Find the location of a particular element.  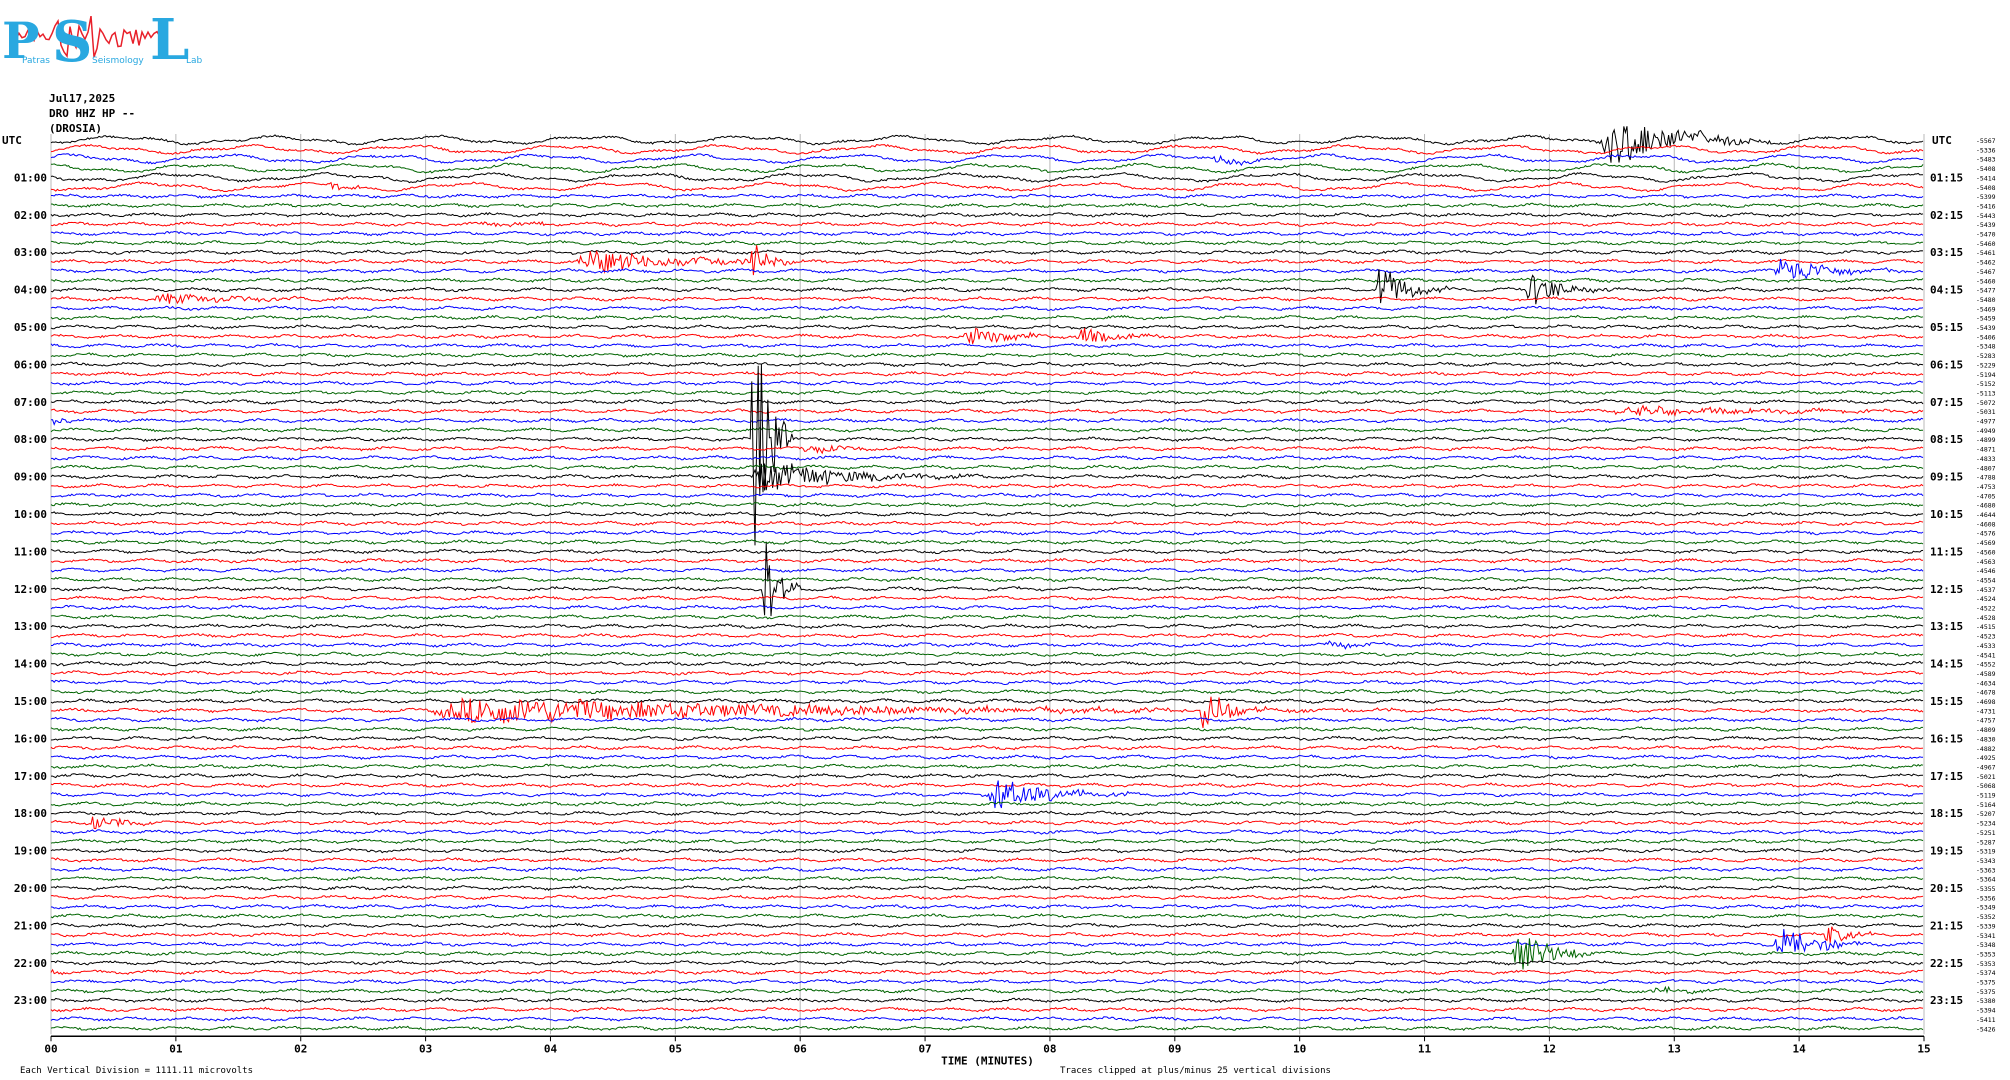

trace-offset-label: -5348 is located at coordinates (1986, 347).